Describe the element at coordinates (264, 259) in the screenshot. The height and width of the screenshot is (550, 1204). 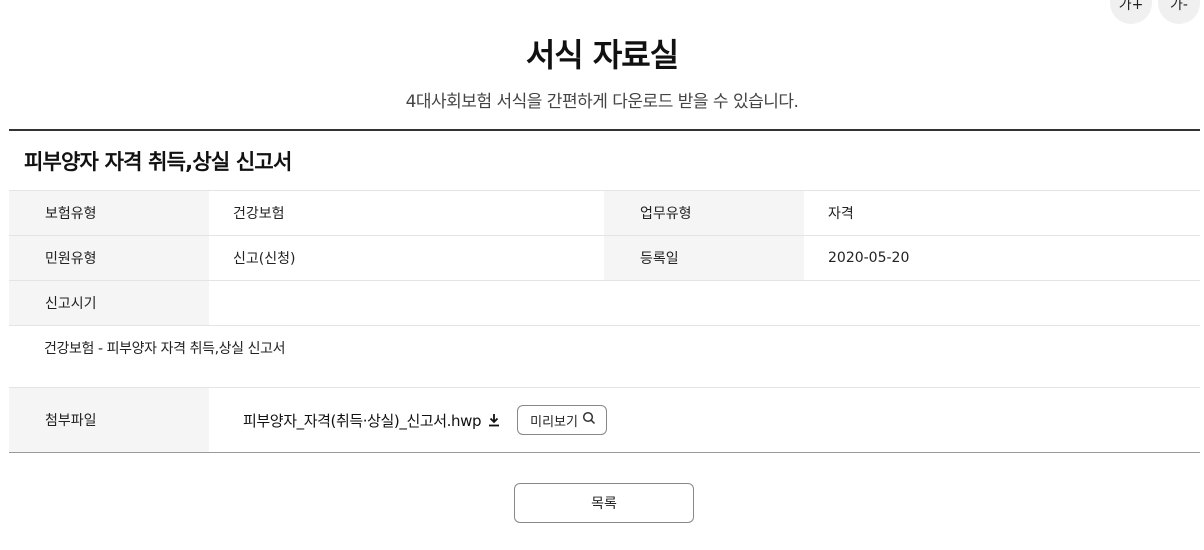
I see `civil-type-value: 신고(신청)` at that location.